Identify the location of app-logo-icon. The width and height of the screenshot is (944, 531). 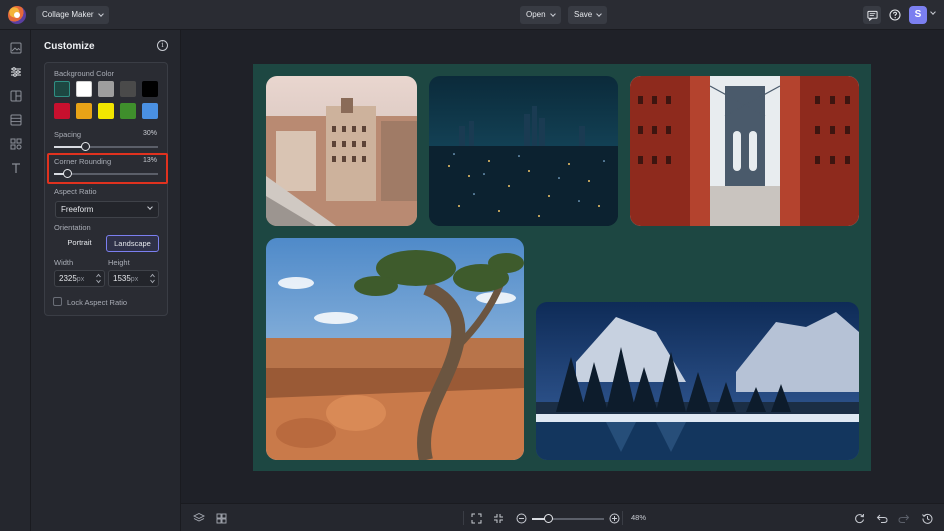
(17, 15).